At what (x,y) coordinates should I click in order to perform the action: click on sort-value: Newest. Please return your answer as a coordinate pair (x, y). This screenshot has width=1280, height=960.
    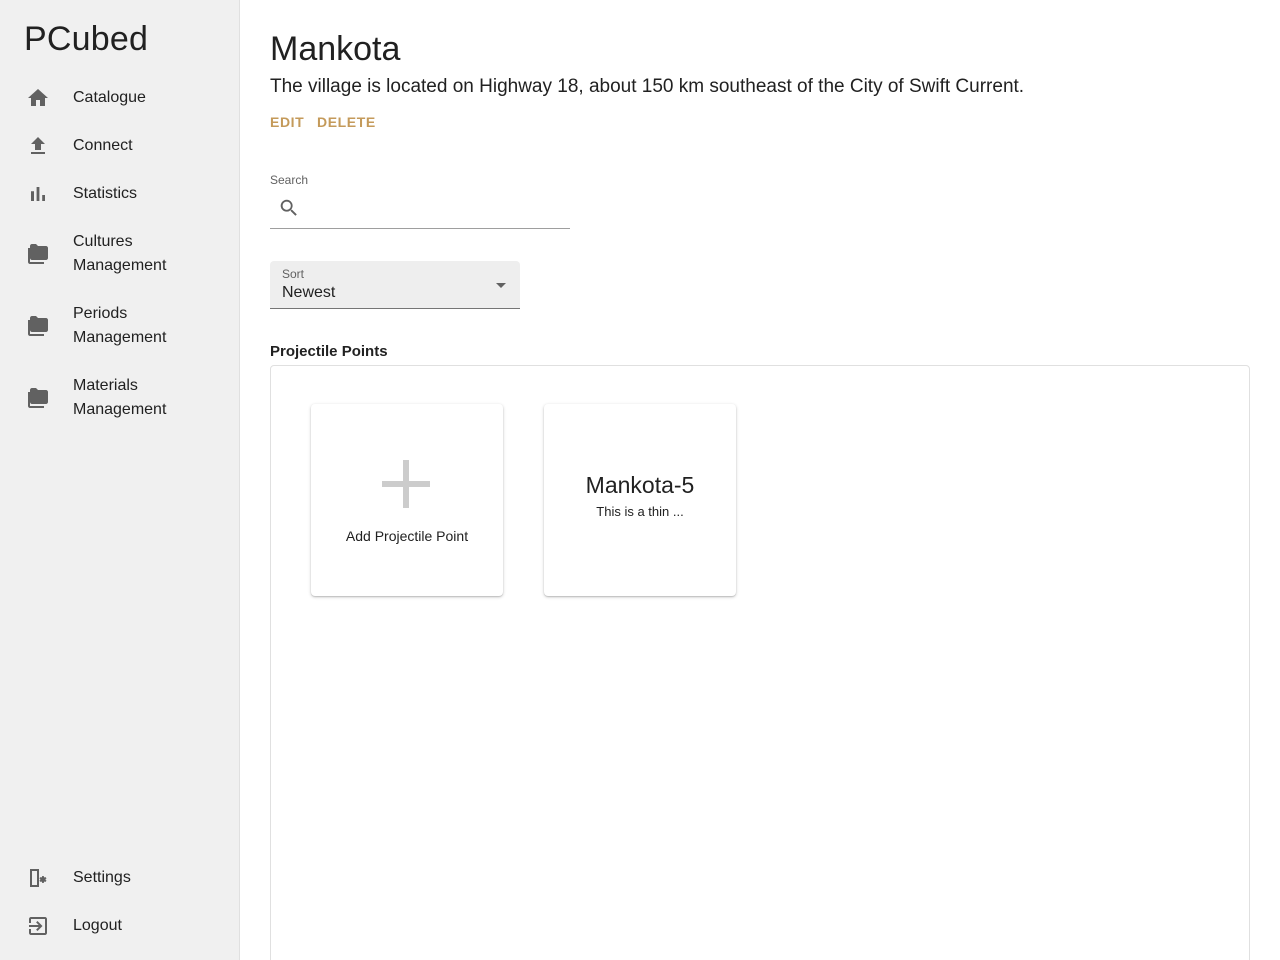
    Looking at the image, I should click on (309, 292).